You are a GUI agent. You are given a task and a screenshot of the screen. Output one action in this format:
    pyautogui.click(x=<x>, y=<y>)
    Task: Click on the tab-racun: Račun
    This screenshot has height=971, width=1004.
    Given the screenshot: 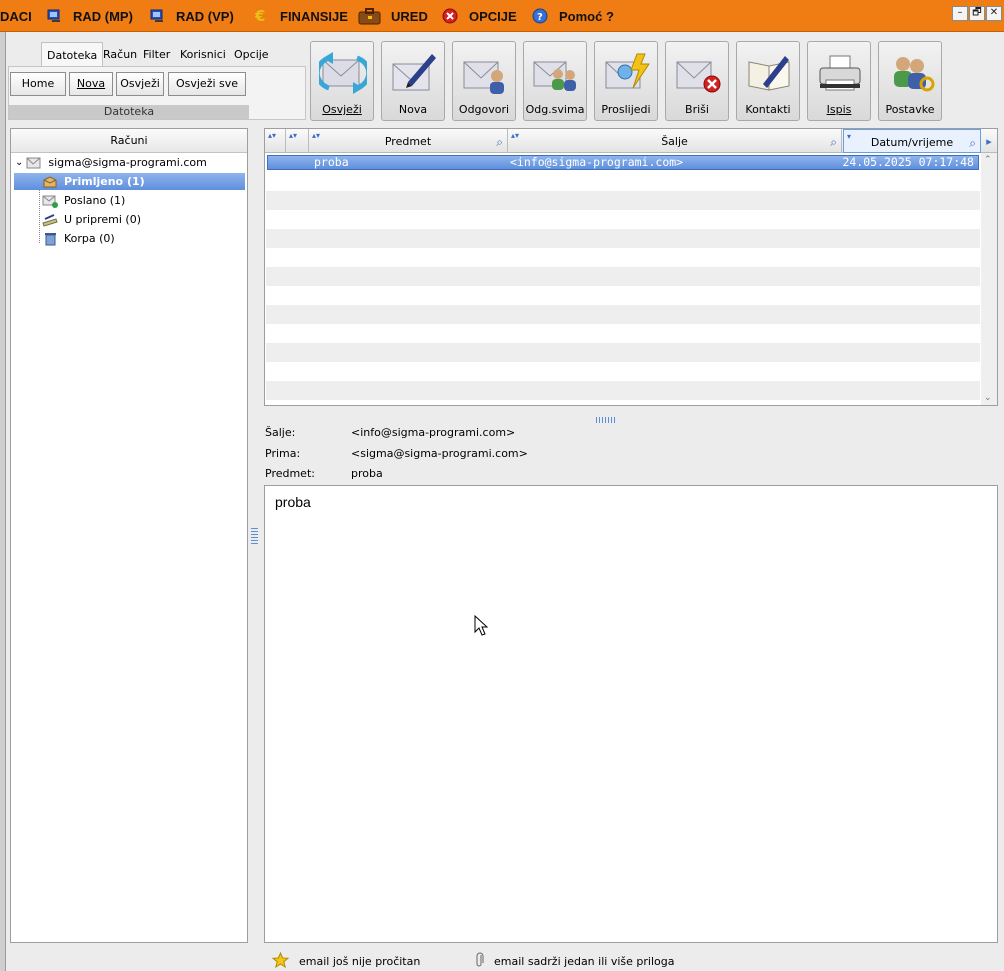 What is the action you would take?
    pyautogui.click(x=120, y=54)
    